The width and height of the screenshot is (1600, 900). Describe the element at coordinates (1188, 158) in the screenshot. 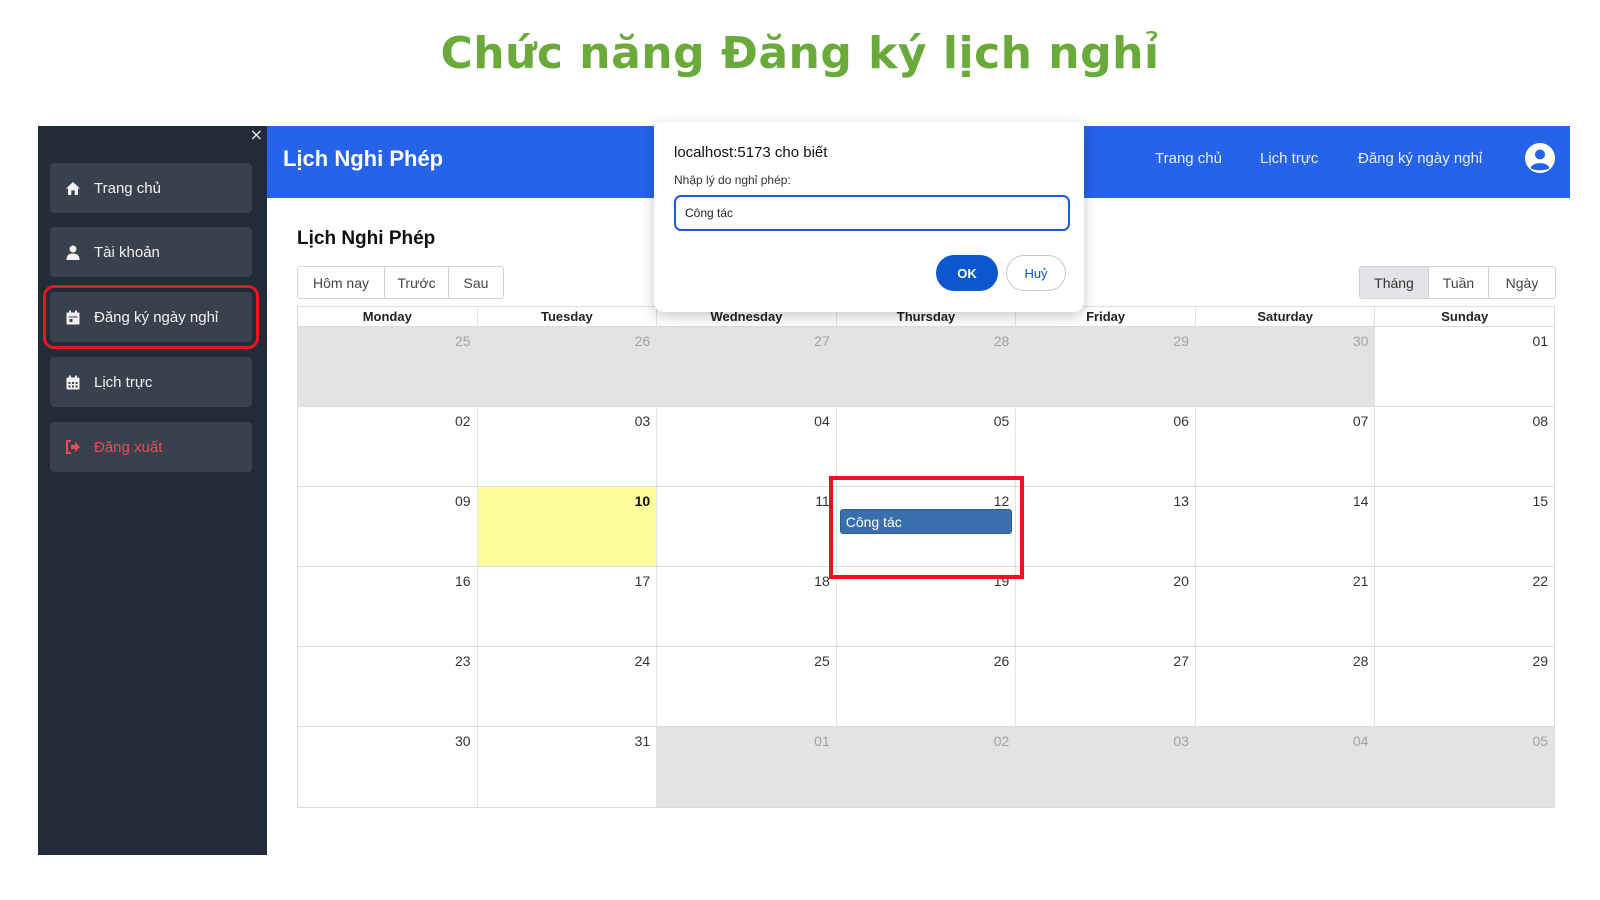

I see `nav-home-link: Trang chủ` at that location.